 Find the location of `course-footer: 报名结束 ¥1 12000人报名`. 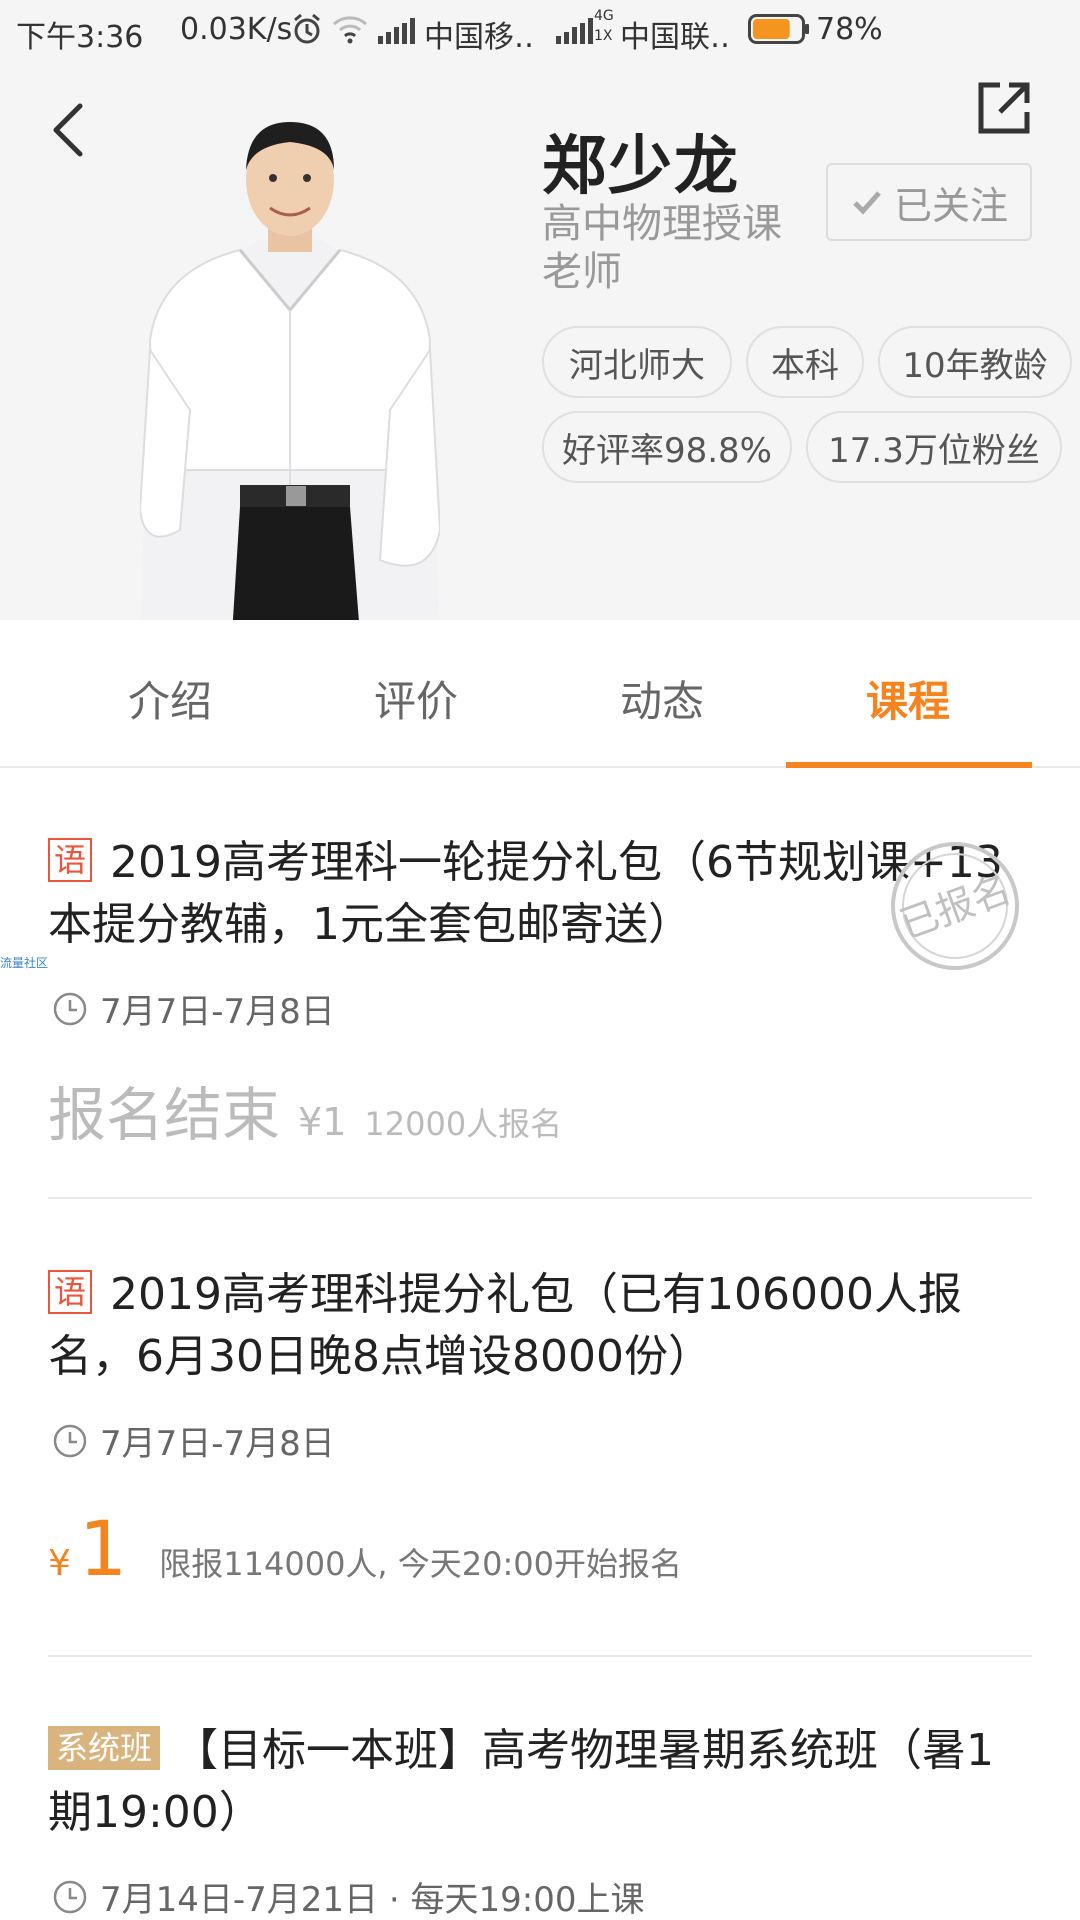

course-footer: 报名结束 ¥1 12000人报名 is located at coordinates (305, 1110).